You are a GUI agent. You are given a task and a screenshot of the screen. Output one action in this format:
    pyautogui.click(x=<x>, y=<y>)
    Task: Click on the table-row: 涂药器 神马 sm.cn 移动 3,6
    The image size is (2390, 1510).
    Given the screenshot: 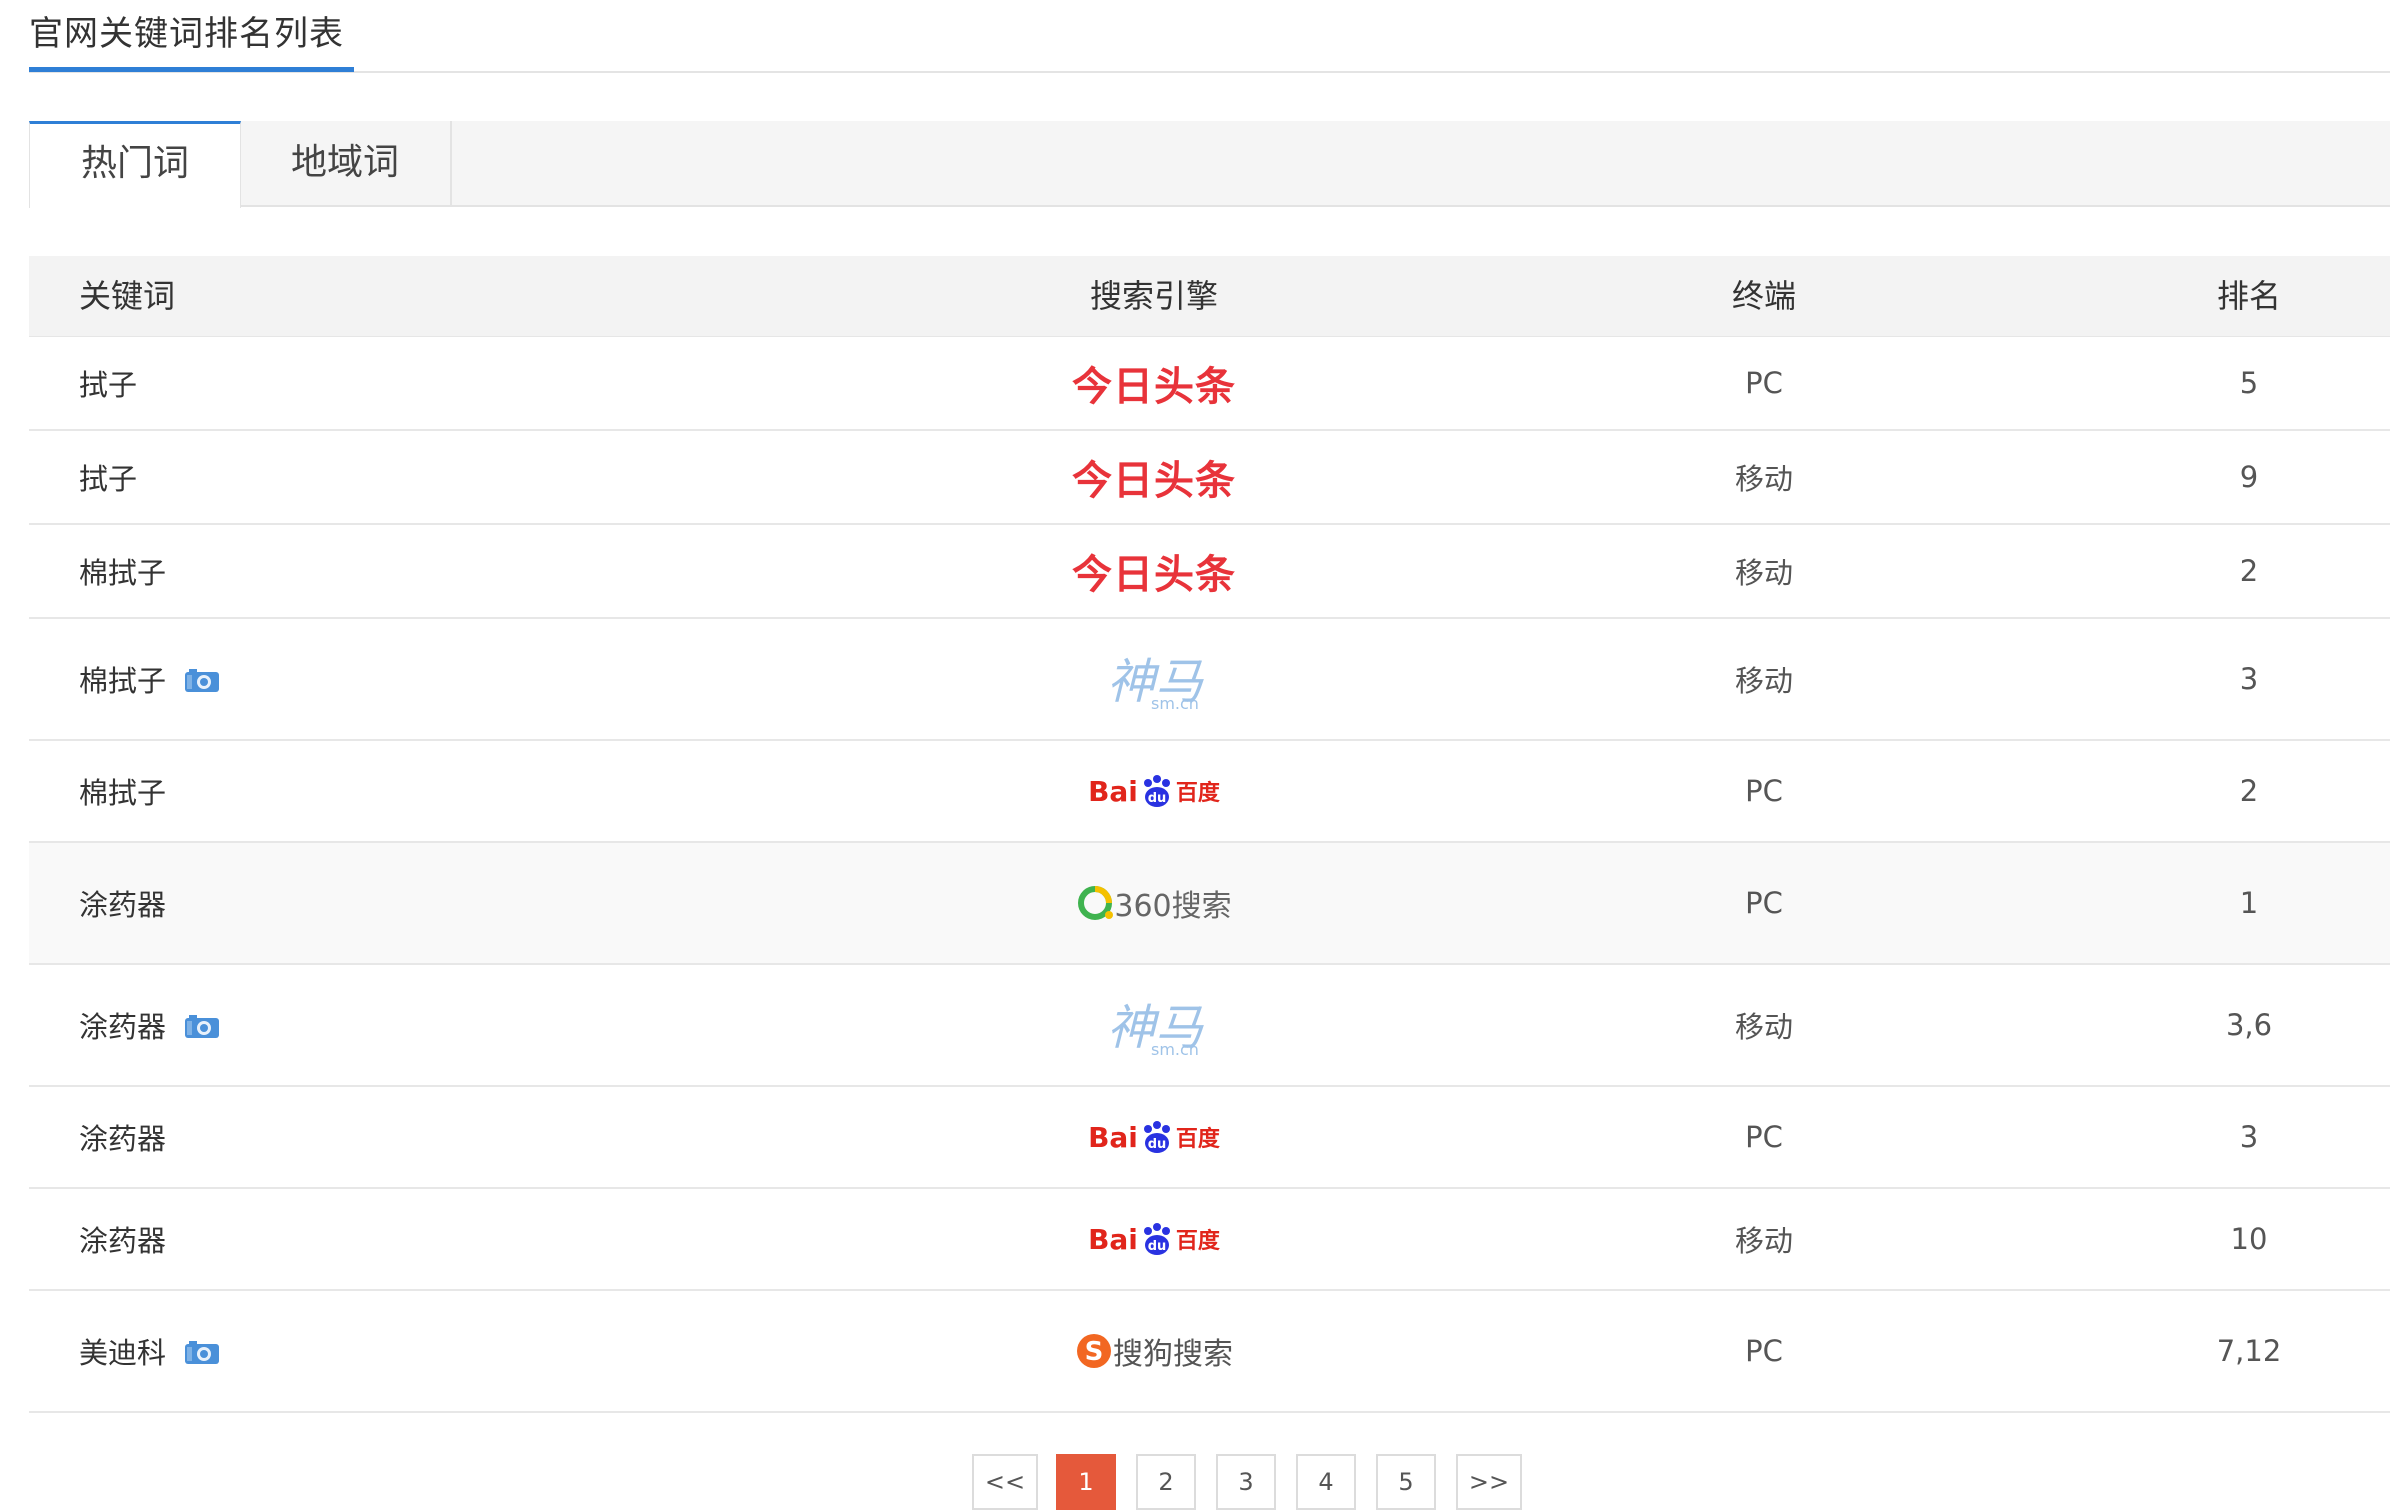 What is the action you would take?
    pyautogui.click(x=1209, y=1026)
    